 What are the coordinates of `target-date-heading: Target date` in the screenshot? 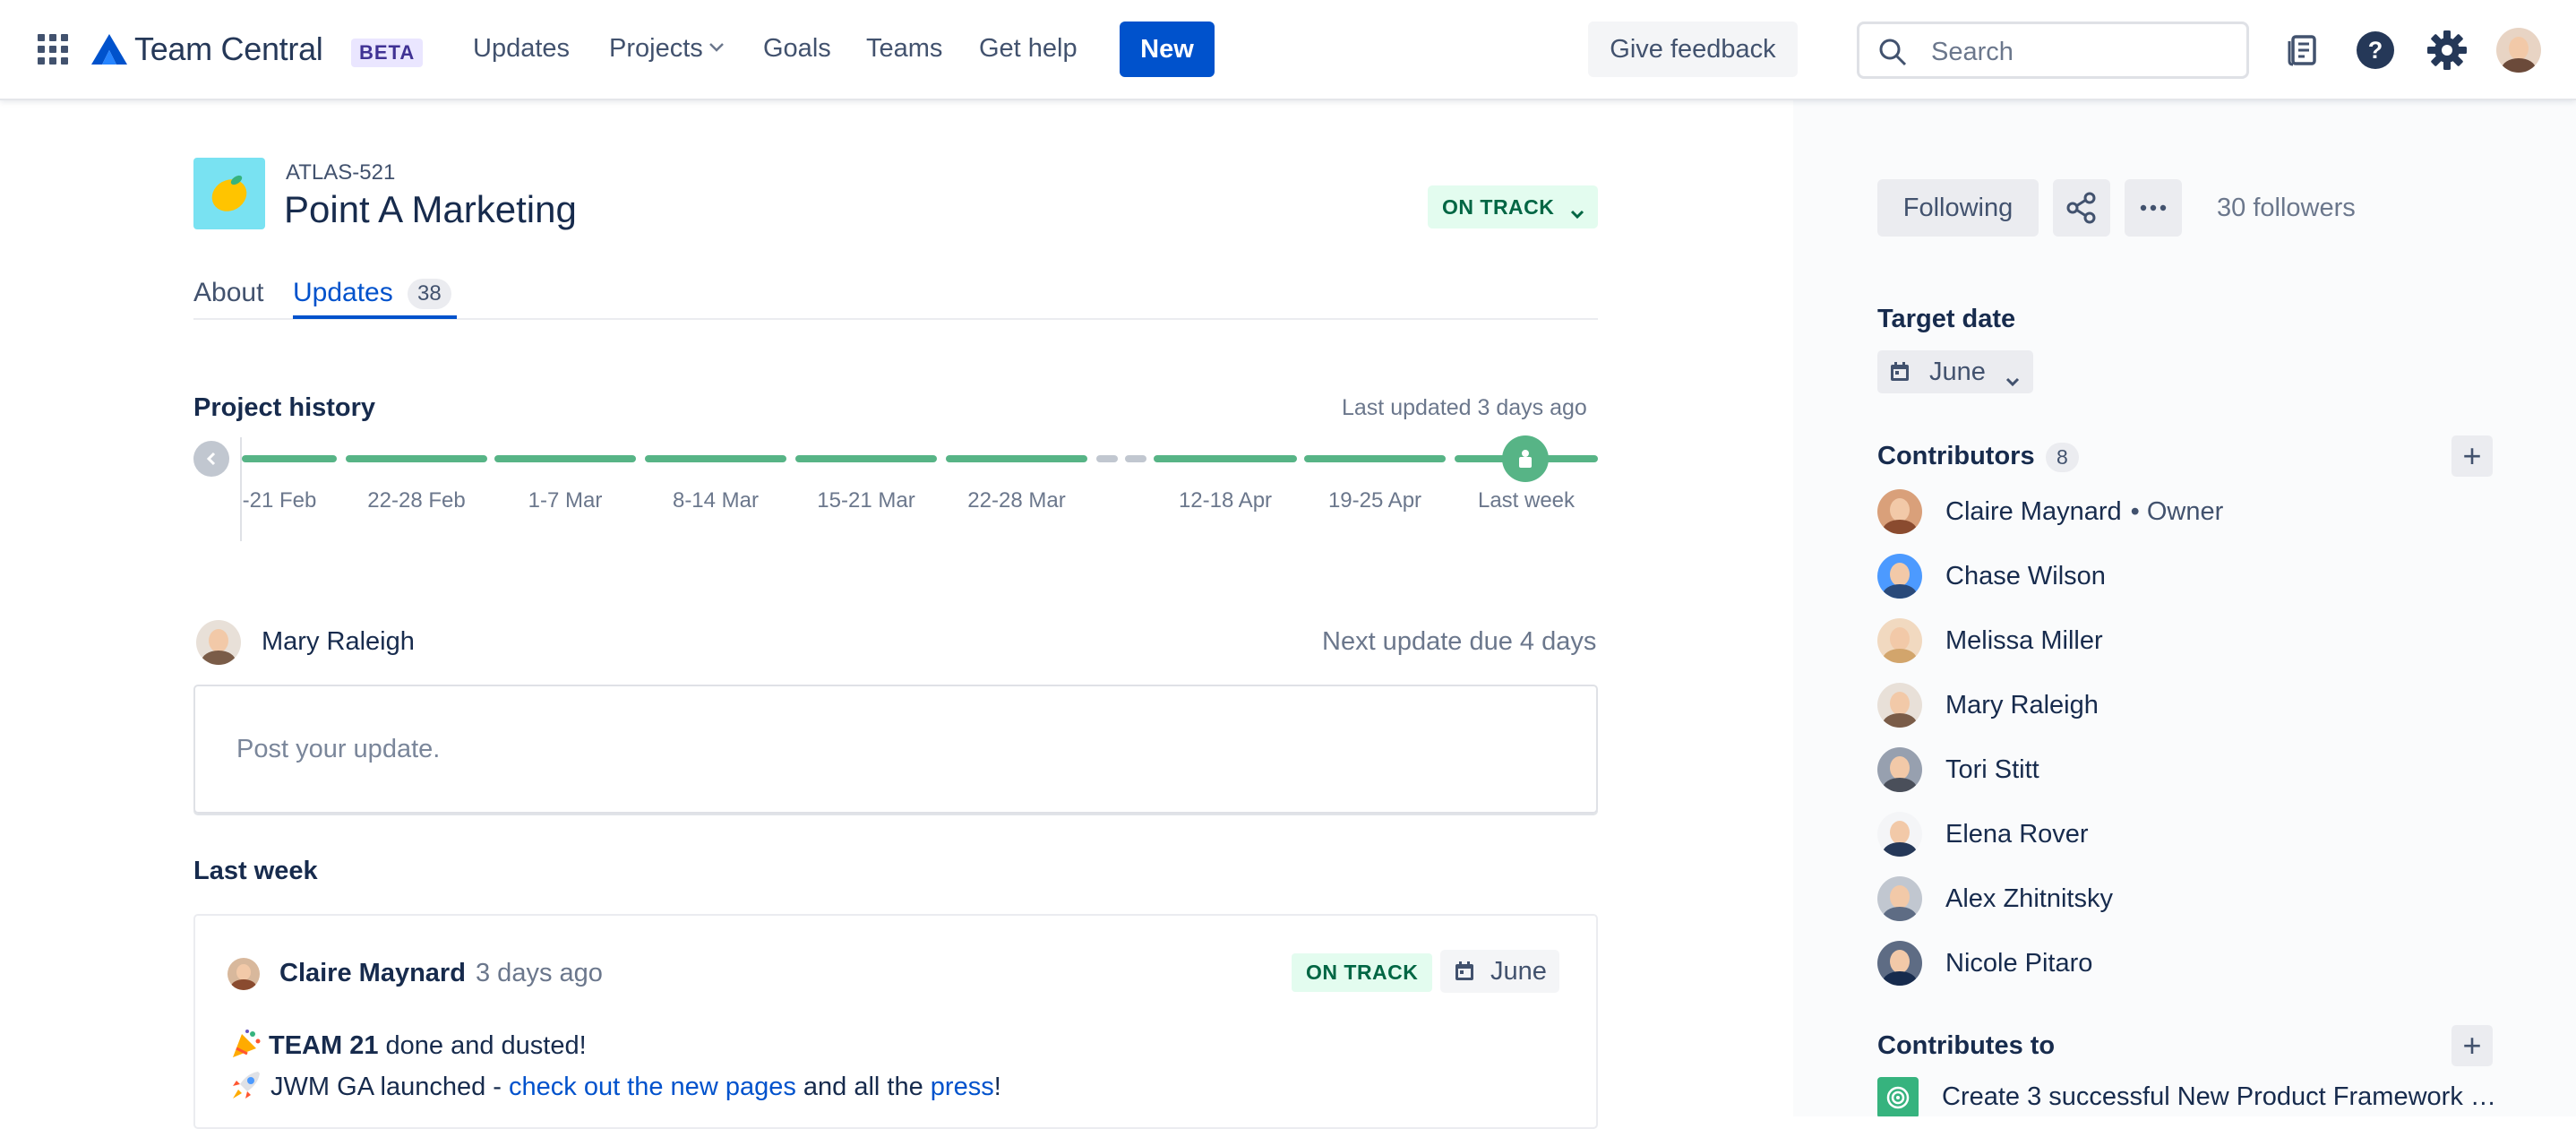 It's located at (1946, 319).